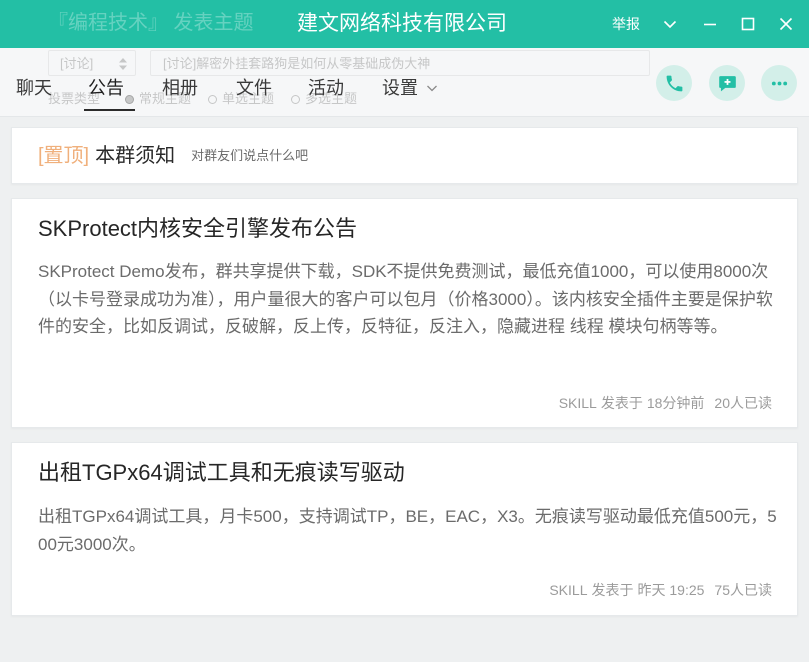  I want to click on radio-checked-icon, so click(129, 99).